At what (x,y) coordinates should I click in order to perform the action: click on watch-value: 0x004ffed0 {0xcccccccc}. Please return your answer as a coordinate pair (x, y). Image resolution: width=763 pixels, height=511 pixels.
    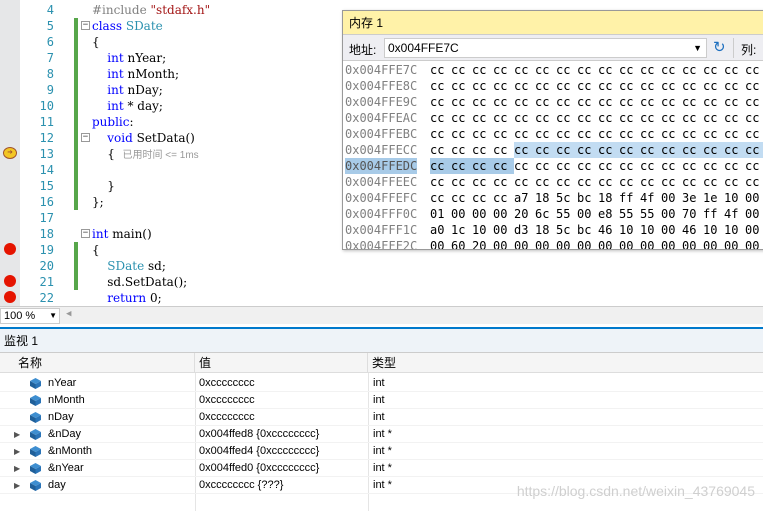
    Looking at the image, I should click on (259, 468).